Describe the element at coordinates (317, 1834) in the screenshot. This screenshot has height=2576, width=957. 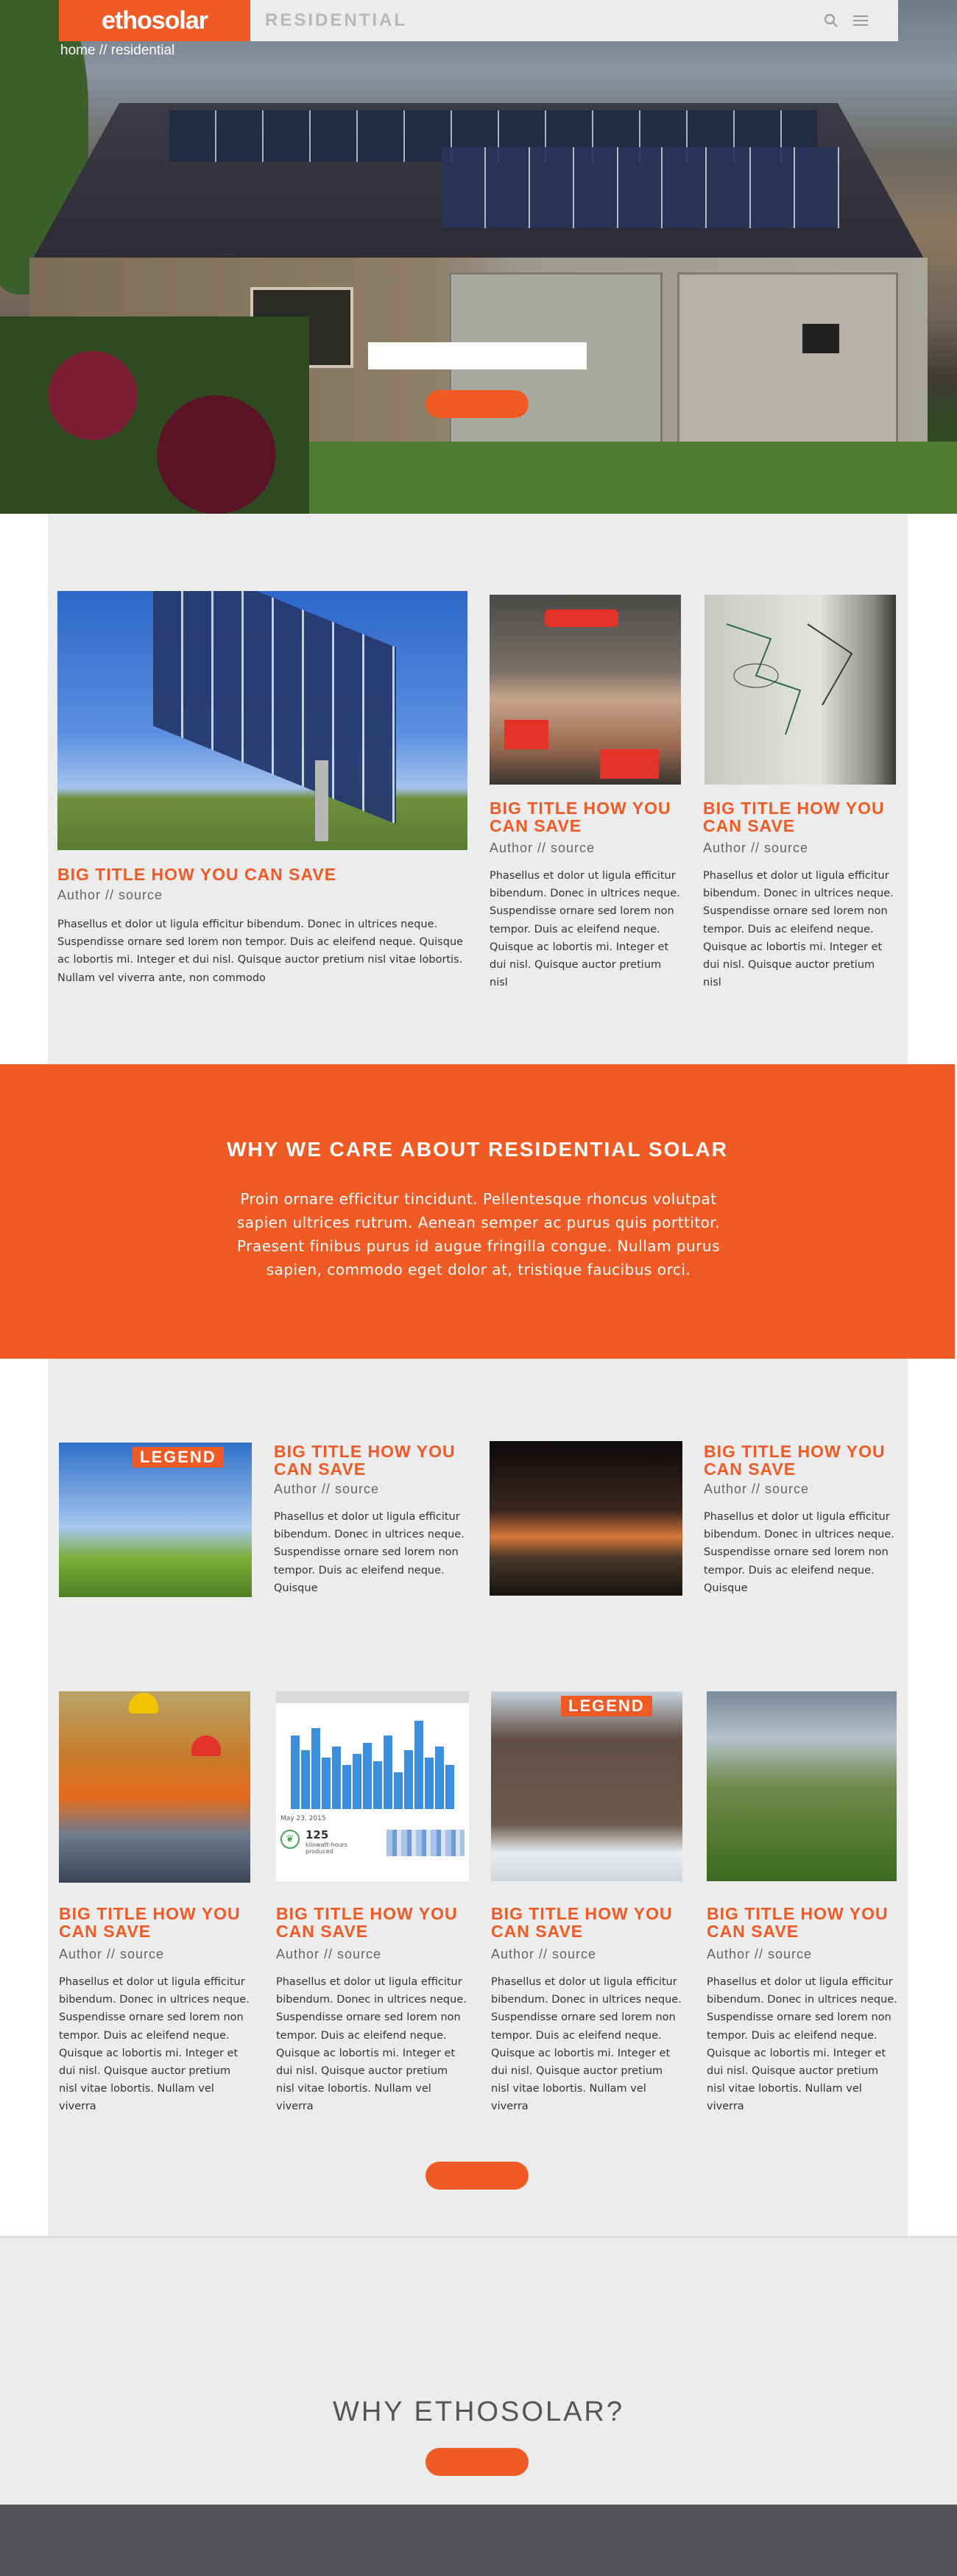
I see `chart-stat: 125` at that location.